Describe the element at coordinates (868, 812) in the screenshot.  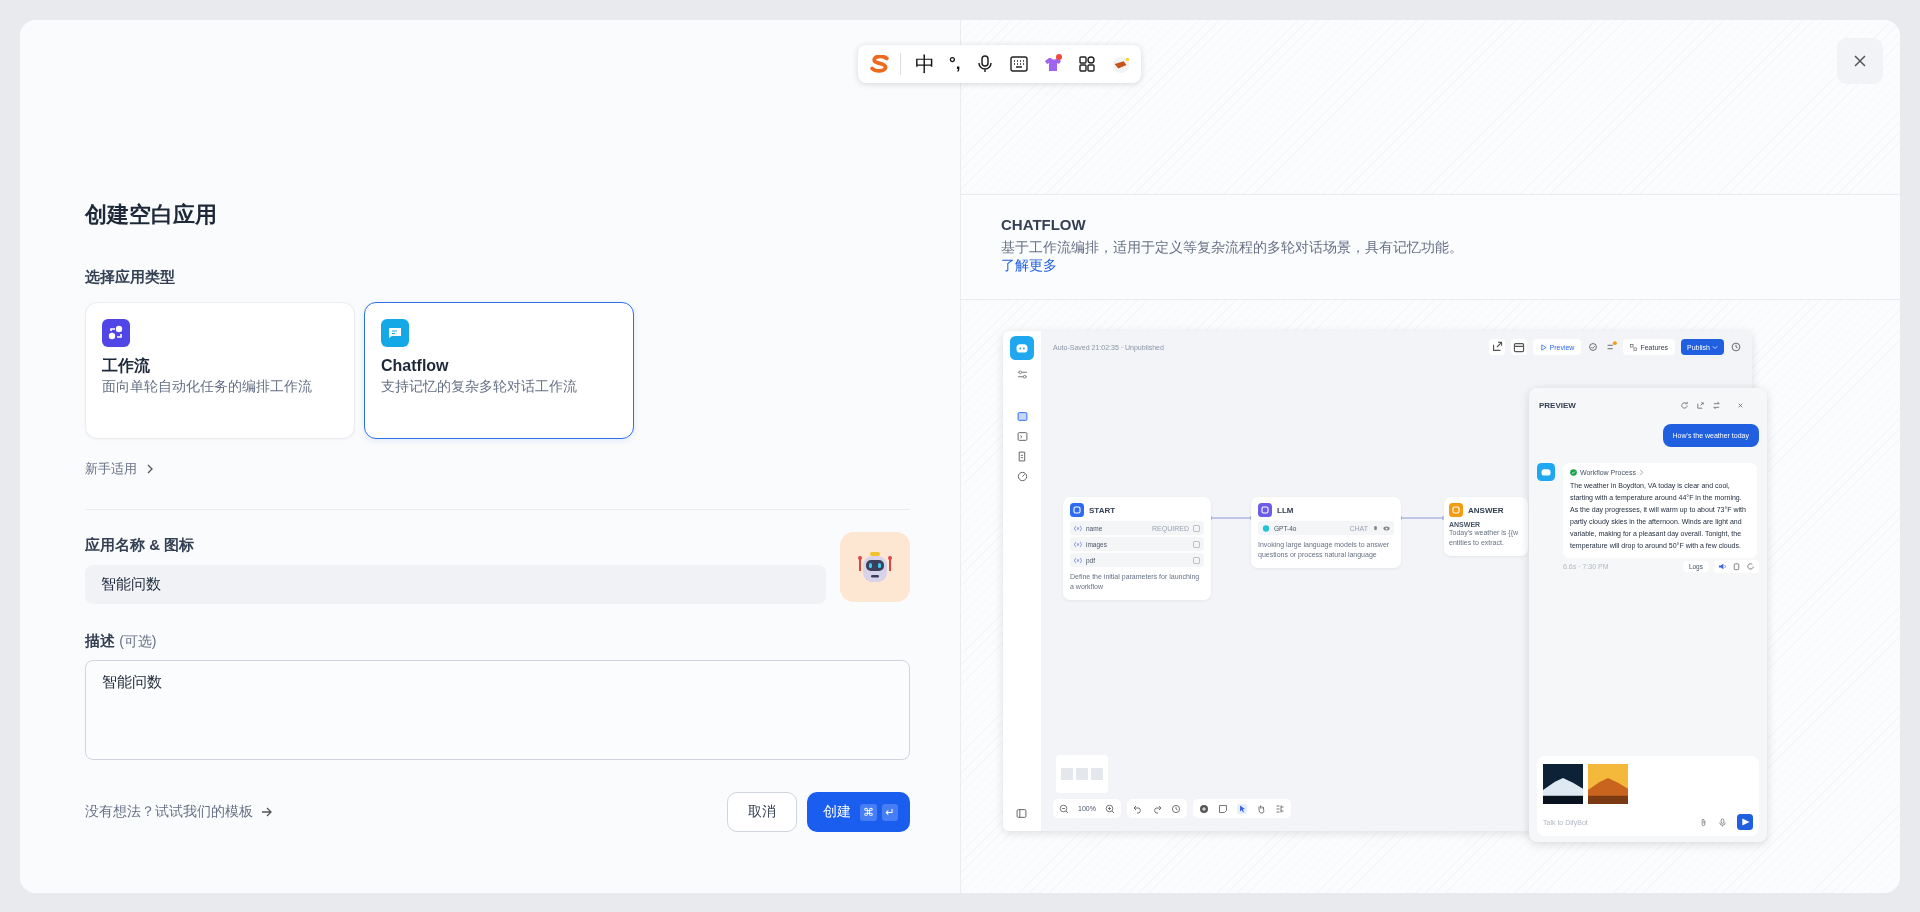
I see `shortcut-key: ⌘` at that location.